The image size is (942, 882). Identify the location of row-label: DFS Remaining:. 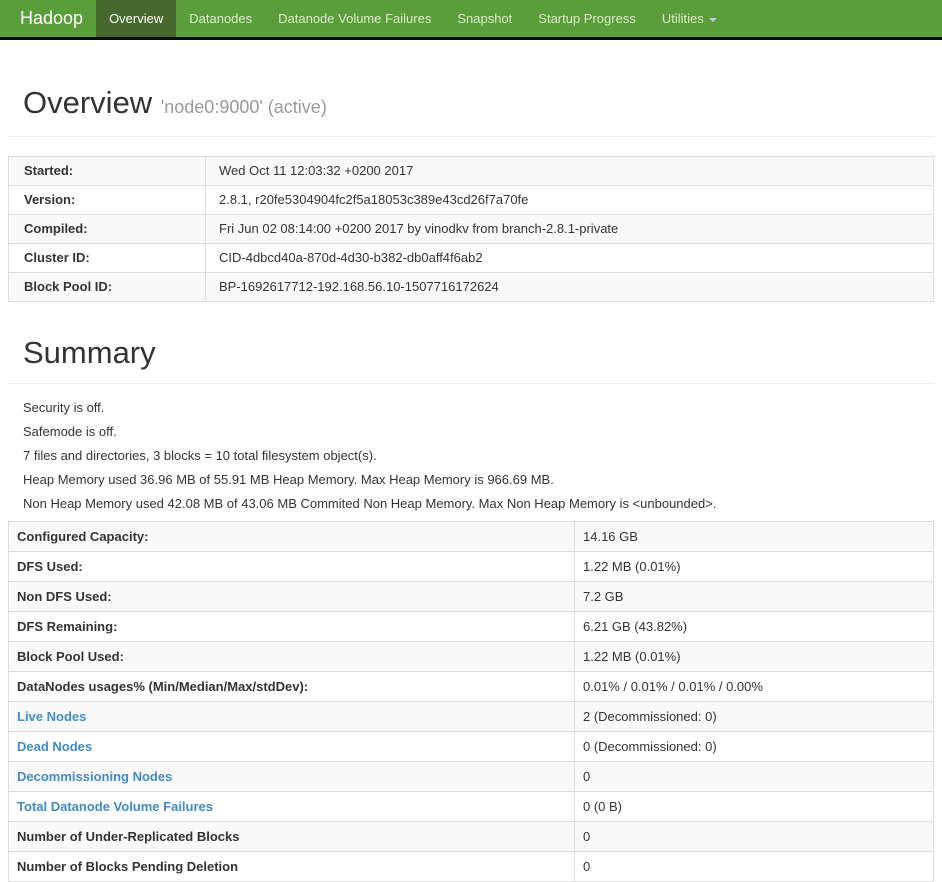
(291, 626).